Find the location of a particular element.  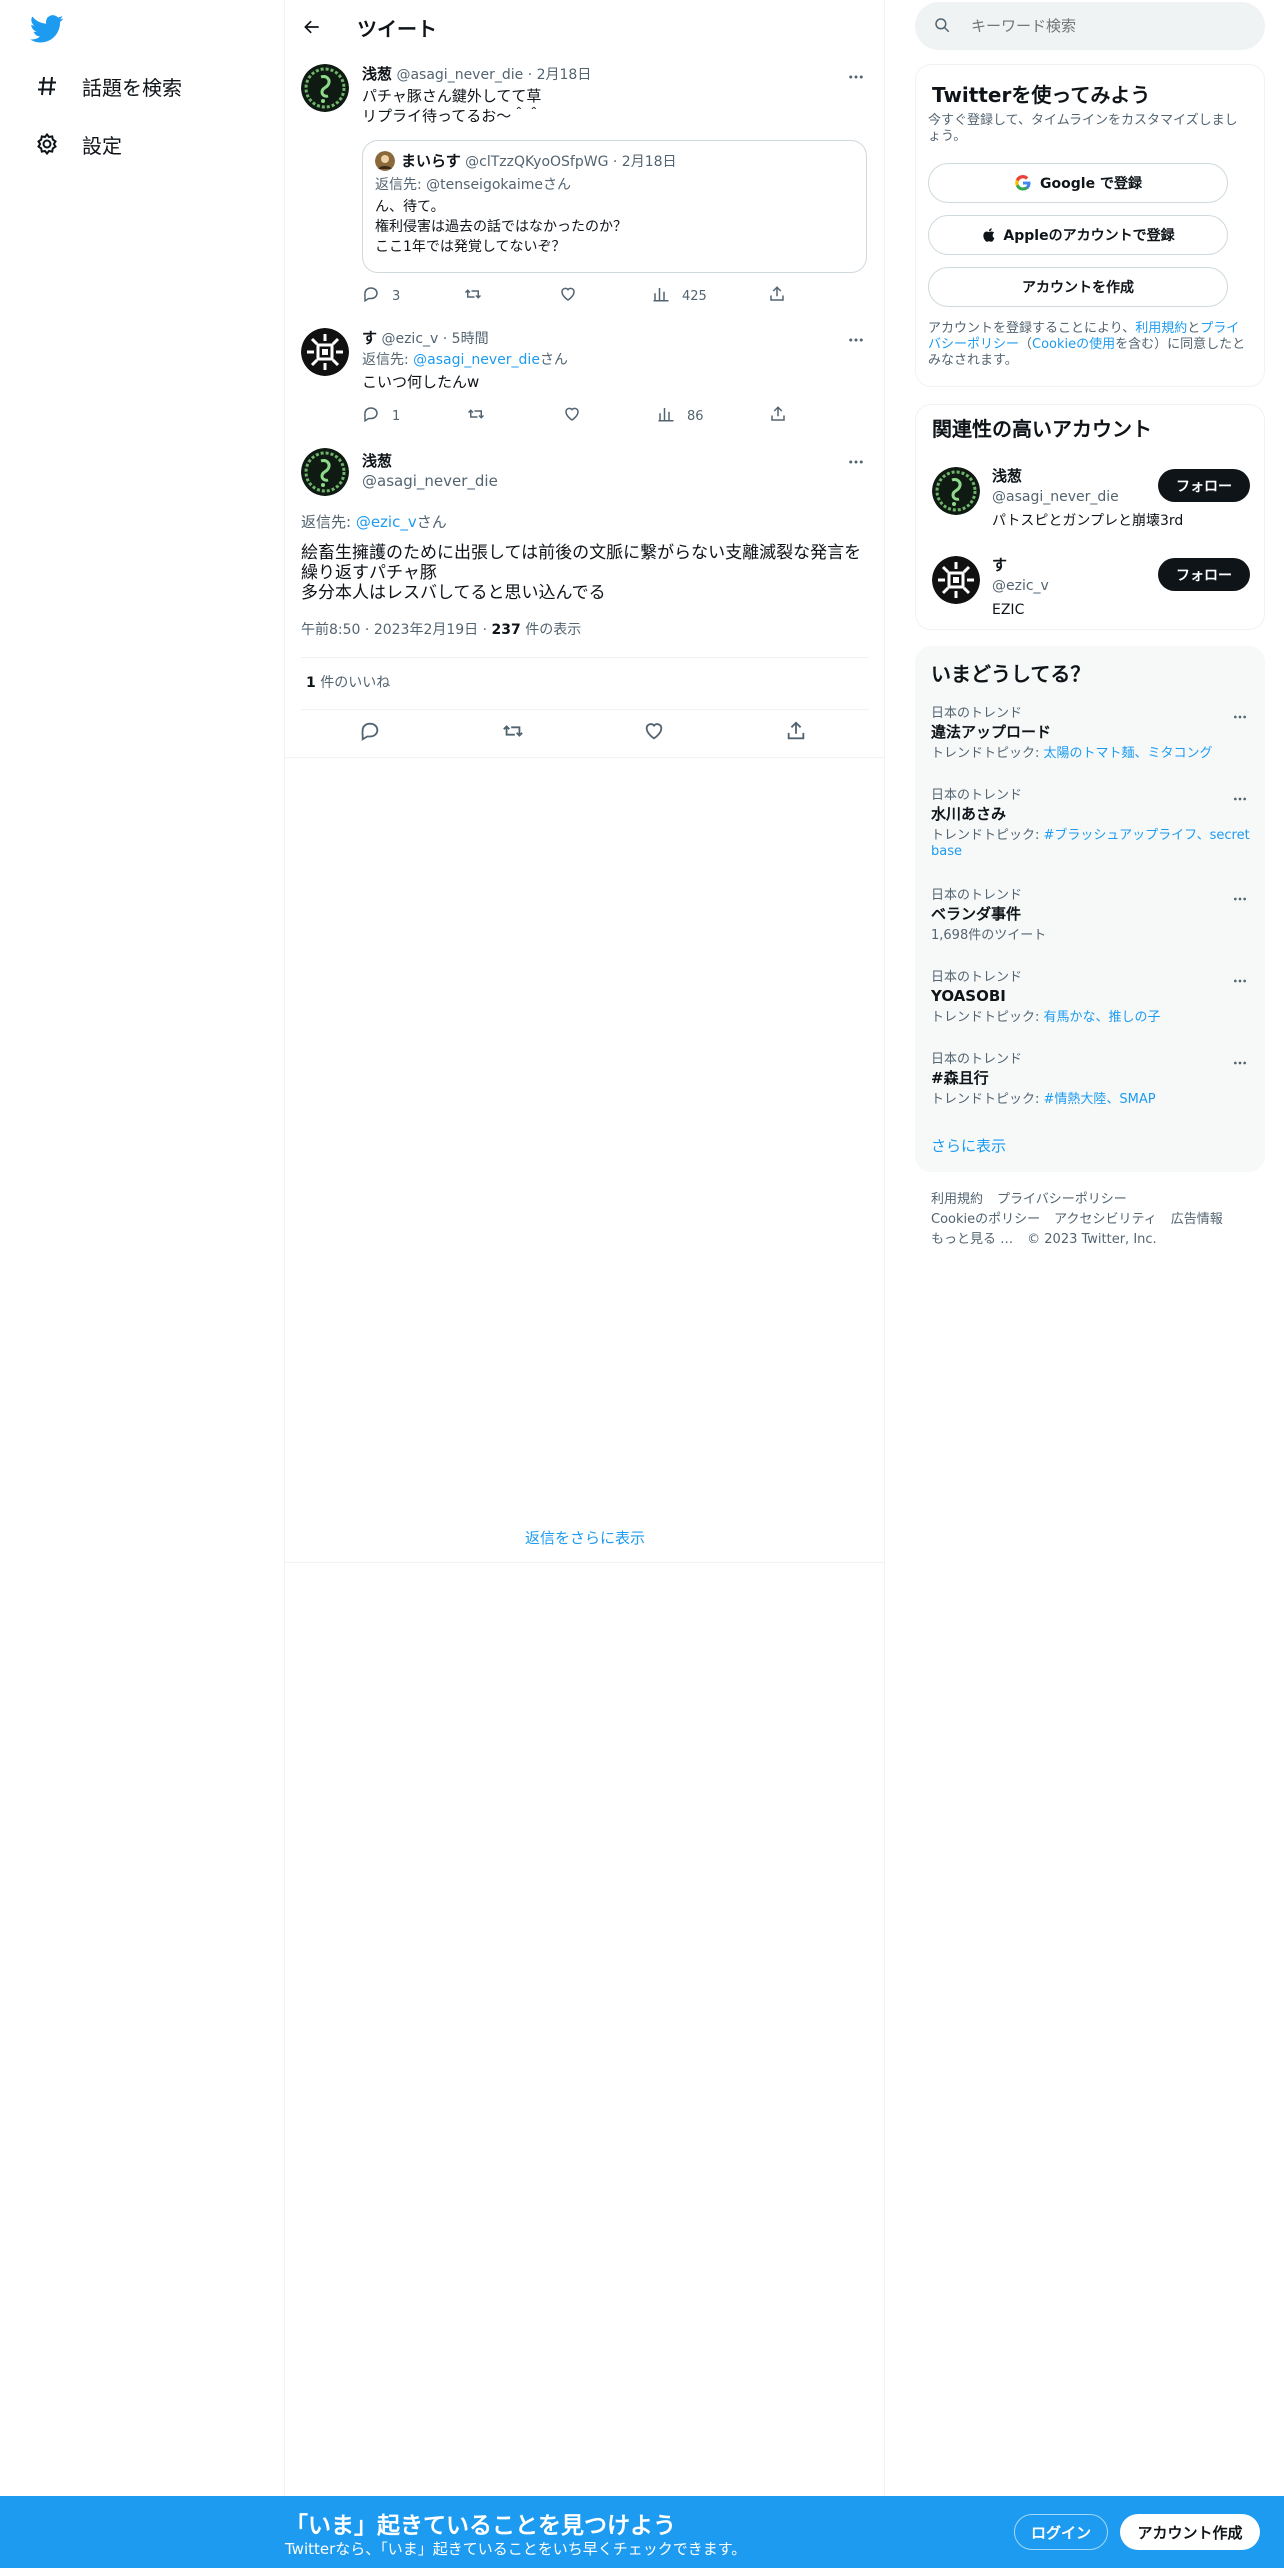

terms-text: アカウントを登録することにより、 is located at coordinates (1032, 328).